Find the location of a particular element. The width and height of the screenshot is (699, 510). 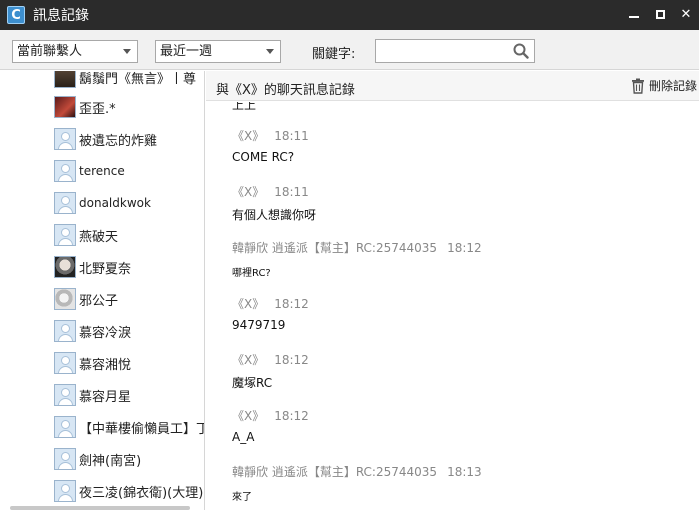

message-meta: 韓靜欣 逍遙派【幫主】RC:25744035 18:13 is located at coordinates (357, 471).